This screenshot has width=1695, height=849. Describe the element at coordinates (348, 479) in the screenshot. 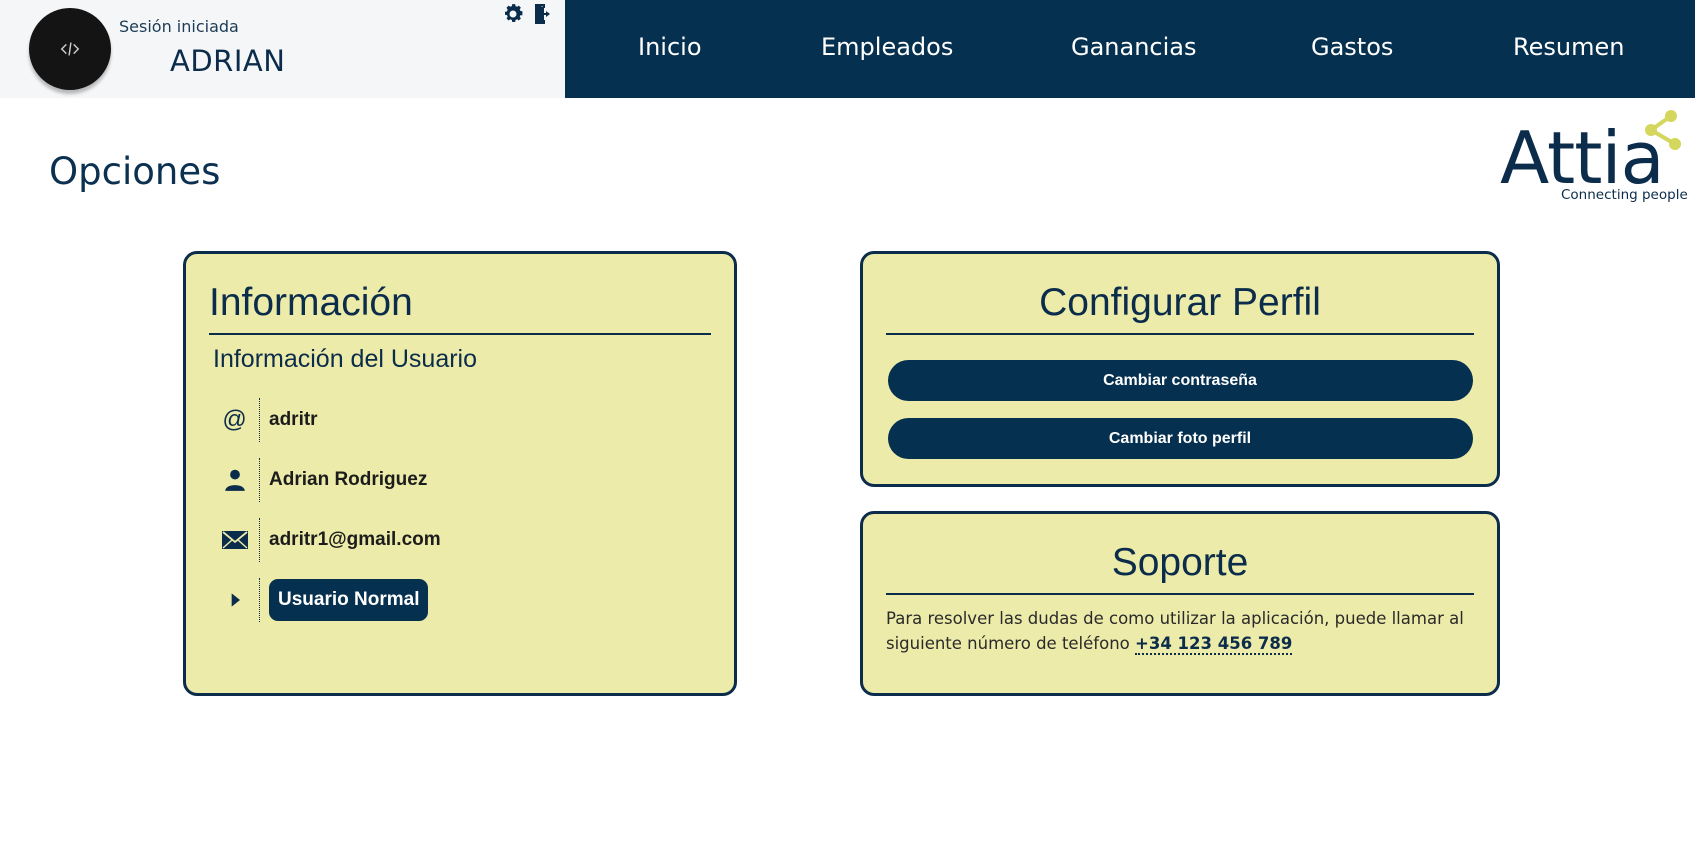

I see `info-fullname: Adrian Rodriguez` at that location.